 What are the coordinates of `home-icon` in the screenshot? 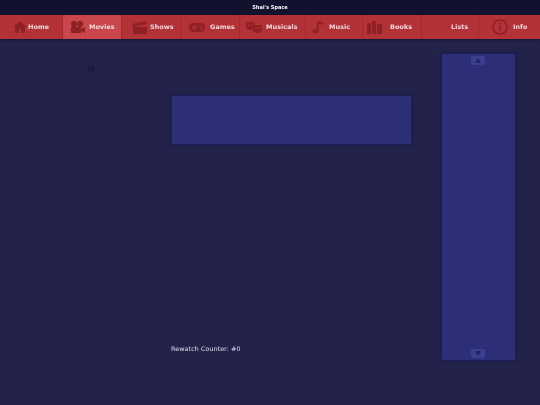 It's located at (20, 27).